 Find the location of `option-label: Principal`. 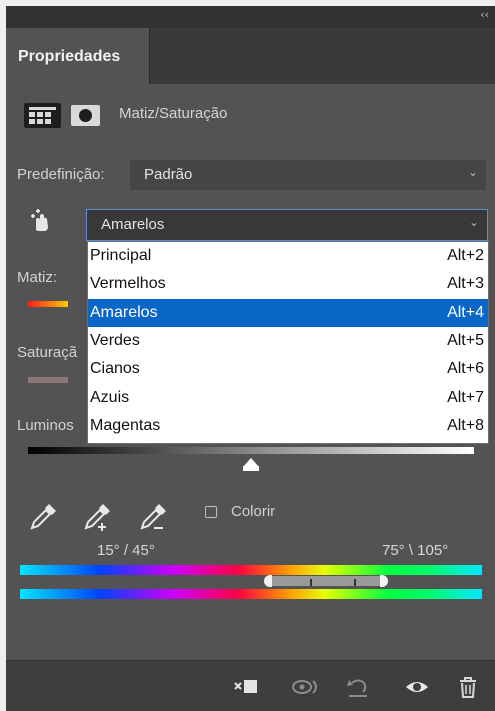

option-label: Principal is located at coordinates (121, 255).